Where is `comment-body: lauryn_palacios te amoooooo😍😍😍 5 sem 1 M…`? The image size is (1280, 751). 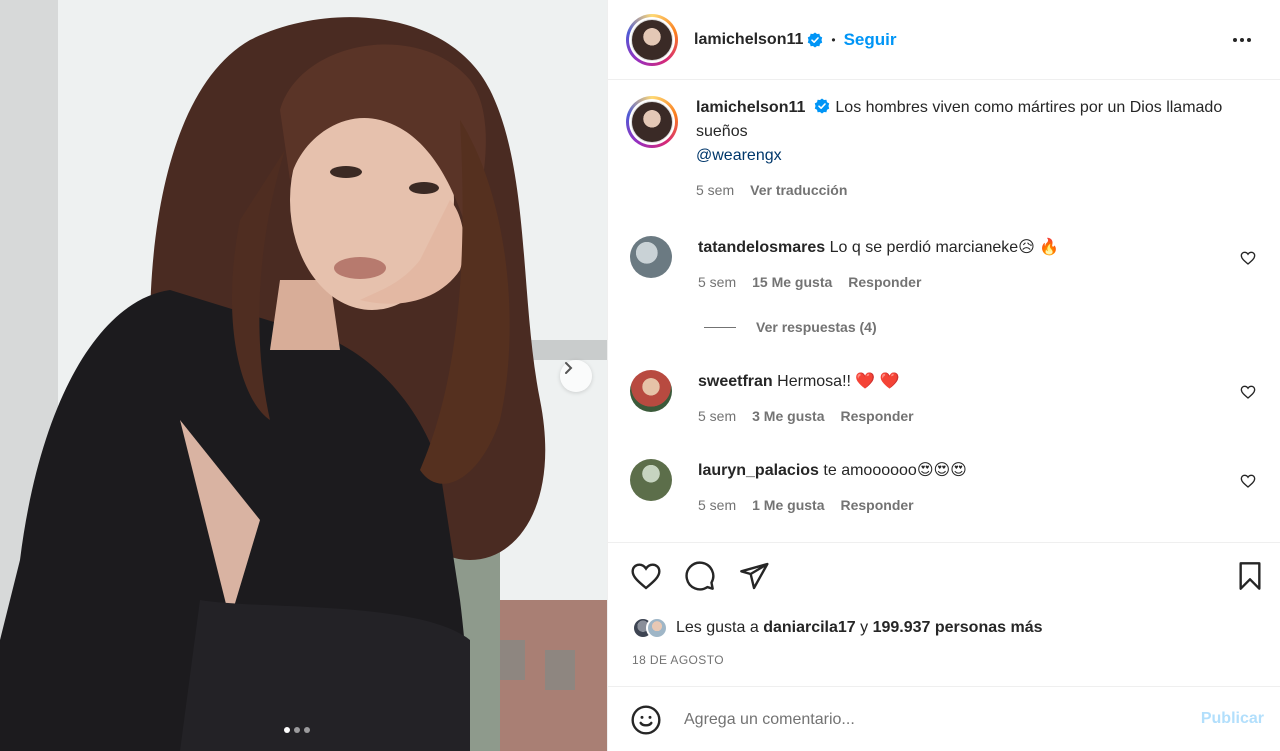
comment-body: lauryn_palacios te amoooooo😍😍😍 5 sem 1 M… is located at coordinates (968, 488).